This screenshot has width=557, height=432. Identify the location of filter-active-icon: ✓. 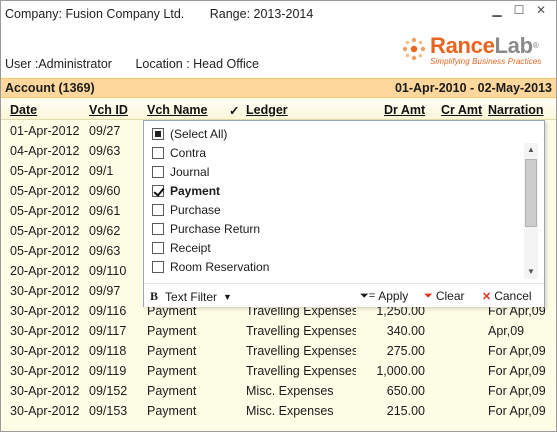
(234, 110).